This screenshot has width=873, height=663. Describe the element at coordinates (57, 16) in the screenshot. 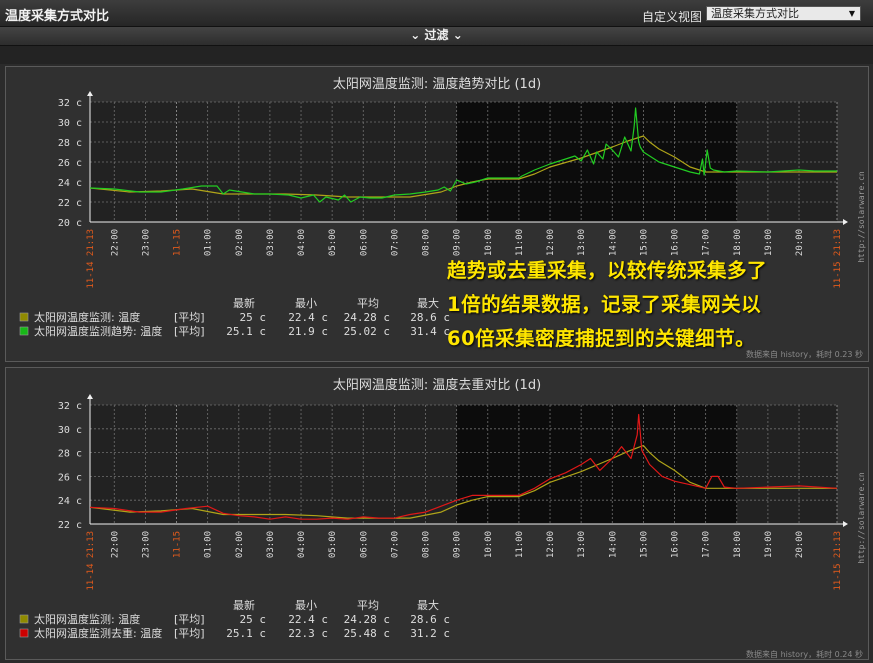

I see `page-title: 温度采集方式对比` at that location.